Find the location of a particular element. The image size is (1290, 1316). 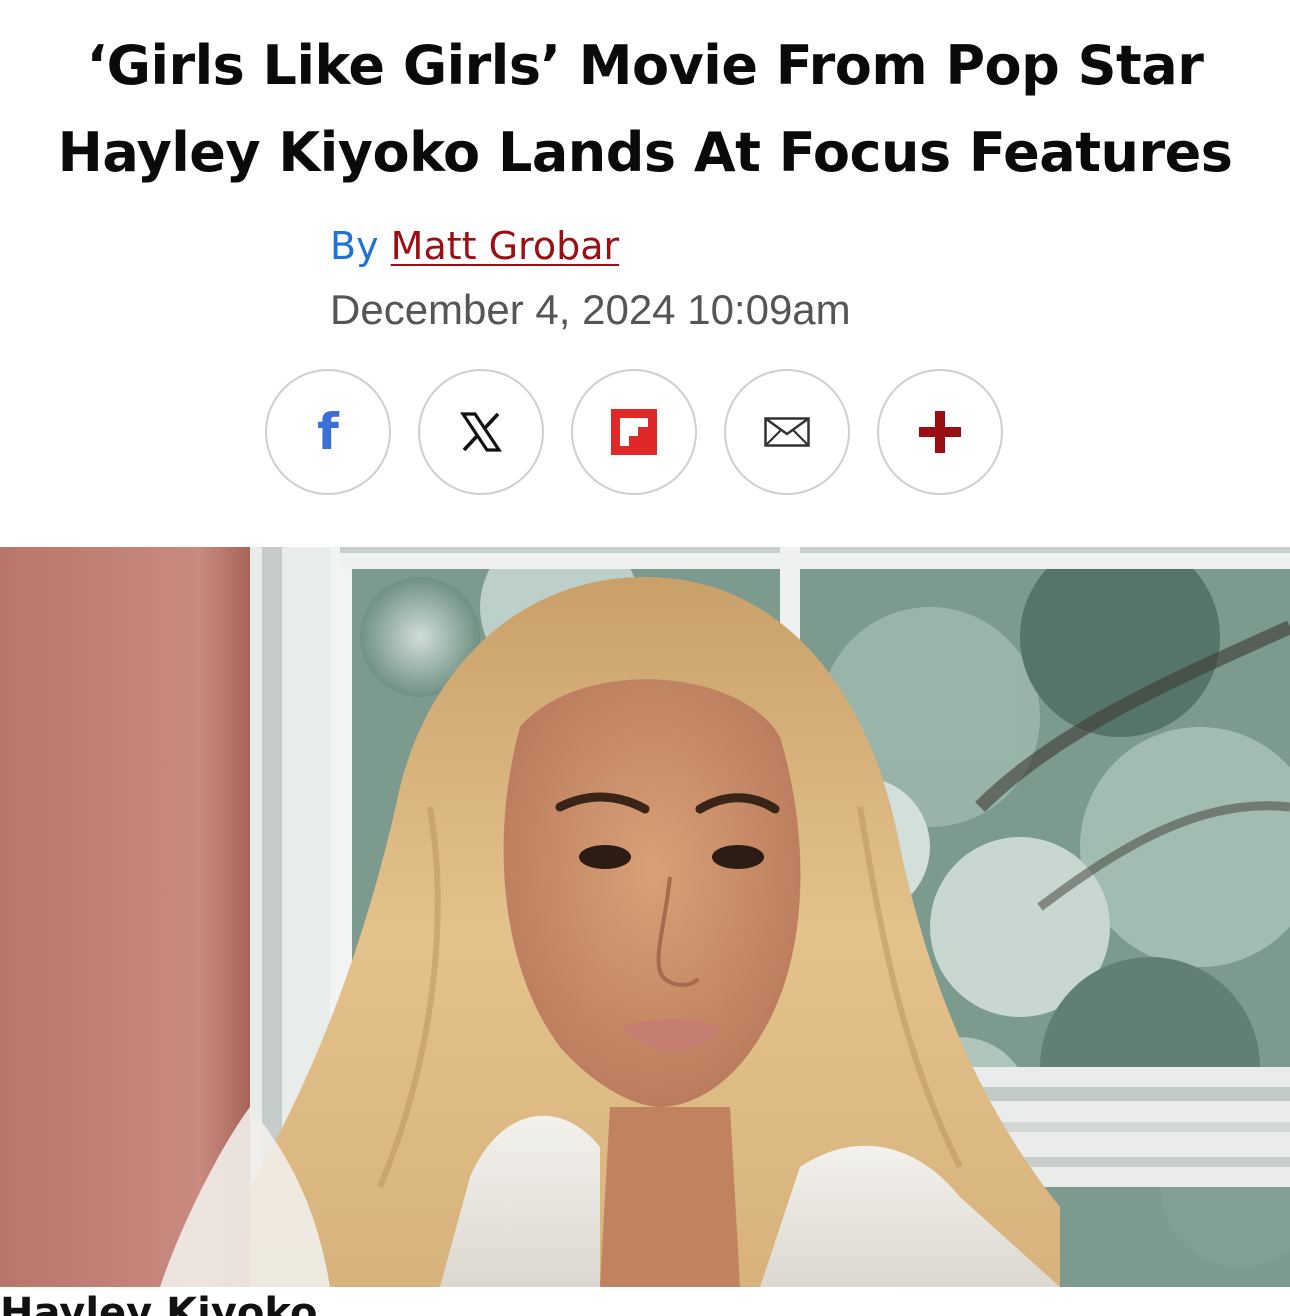

x-icon is located at coordinates (481, 432).